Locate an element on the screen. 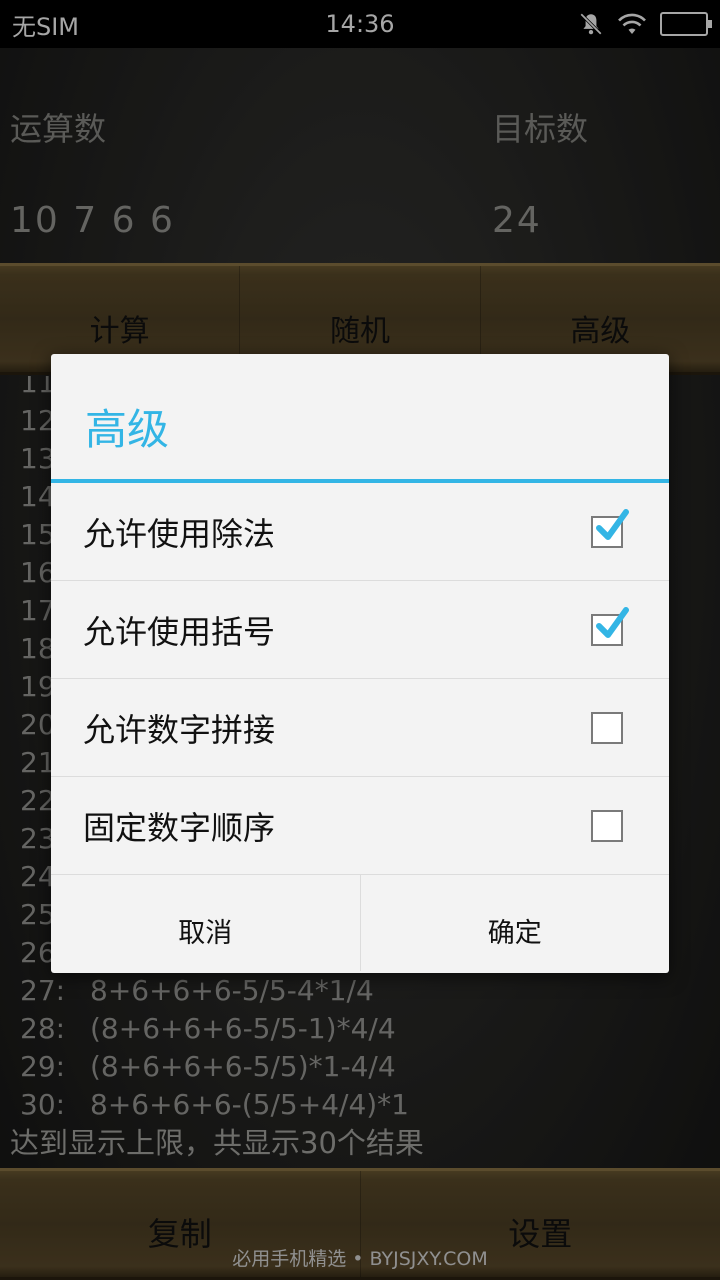 The image size is (720, 1280). option-label: 允许数字拼接 is located at coordinates (179, 729).